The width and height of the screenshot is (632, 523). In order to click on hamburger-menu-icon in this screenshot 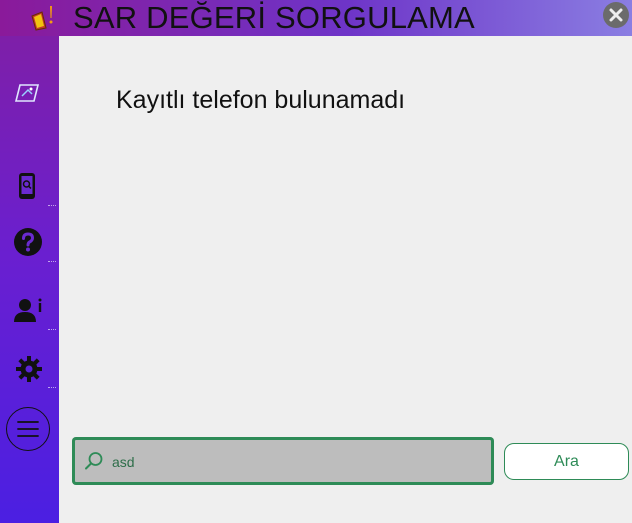, I will do `click(28, 429)`.